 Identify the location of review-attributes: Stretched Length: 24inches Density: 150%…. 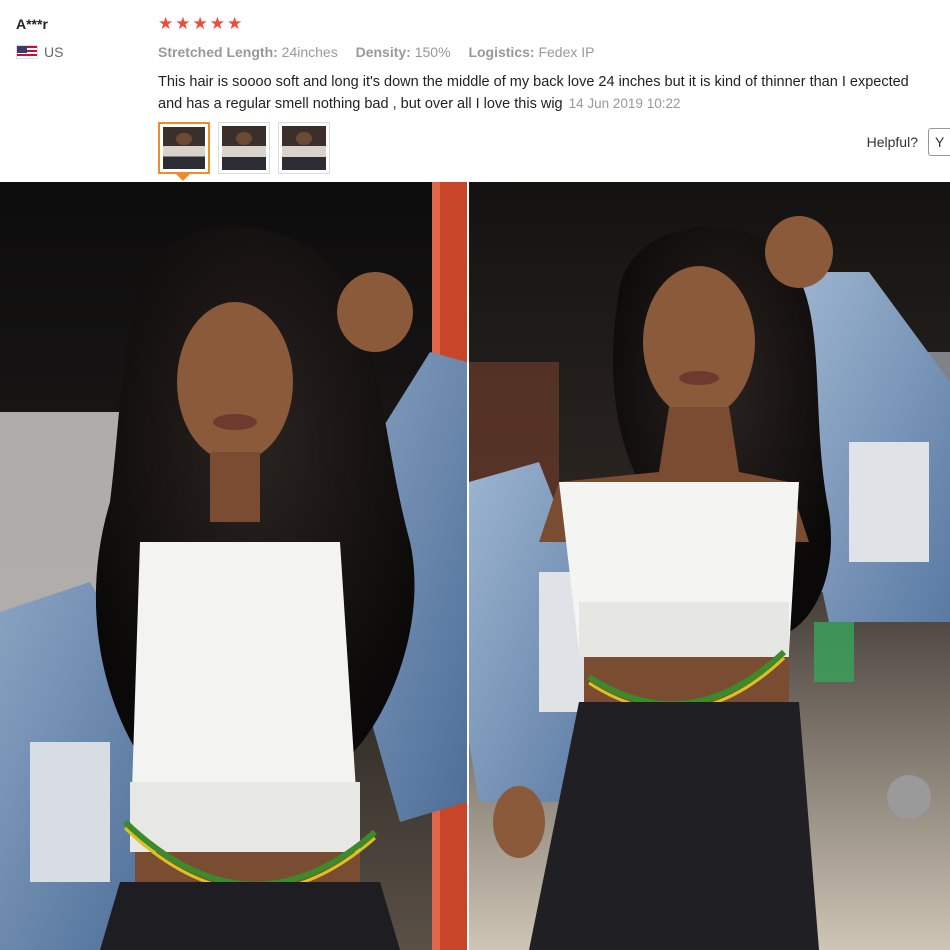
(383, 52).